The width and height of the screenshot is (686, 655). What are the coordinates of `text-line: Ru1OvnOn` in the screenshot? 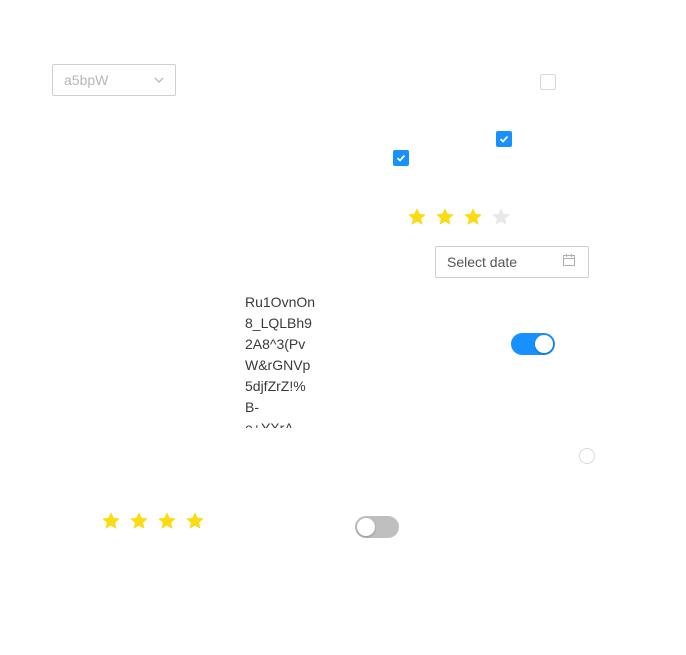 It's located at (280, 302).